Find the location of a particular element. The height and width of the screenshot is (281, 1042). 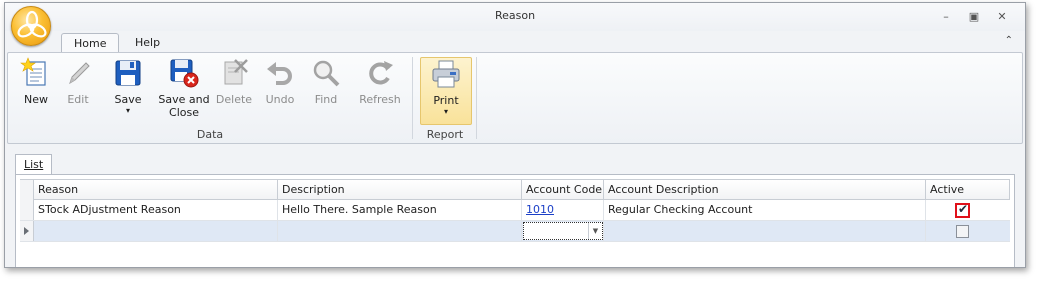

save-dropdown-arrow-icon: ▾ is located at coordinates (128, 111).